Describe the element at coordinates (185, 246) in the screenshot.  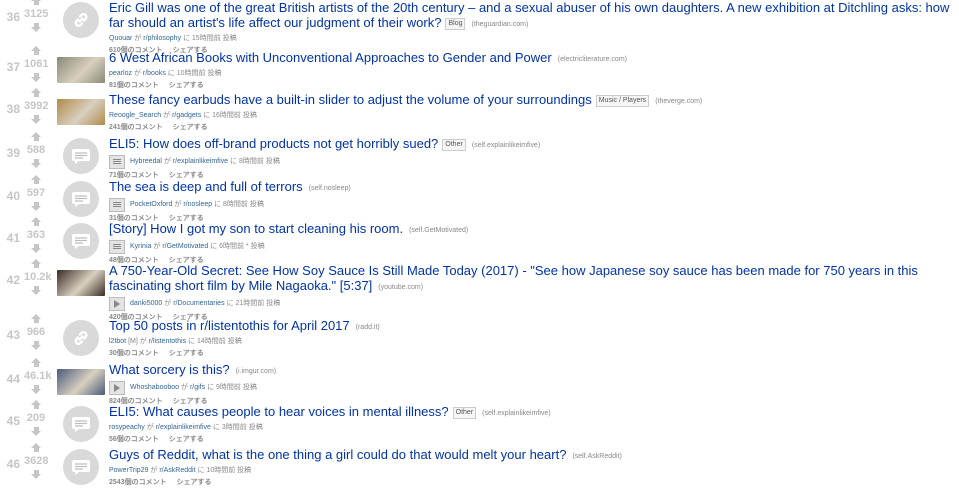
I see `post-subreddit: r/GetMotivated` at that location.